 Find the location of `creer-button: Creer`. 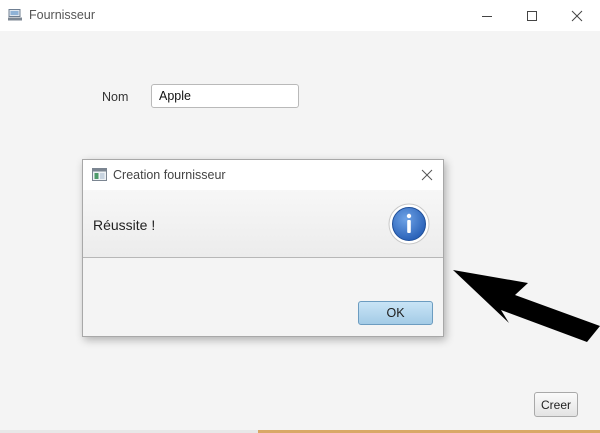

creer-button: Creer is located at coordinates (556, 404).